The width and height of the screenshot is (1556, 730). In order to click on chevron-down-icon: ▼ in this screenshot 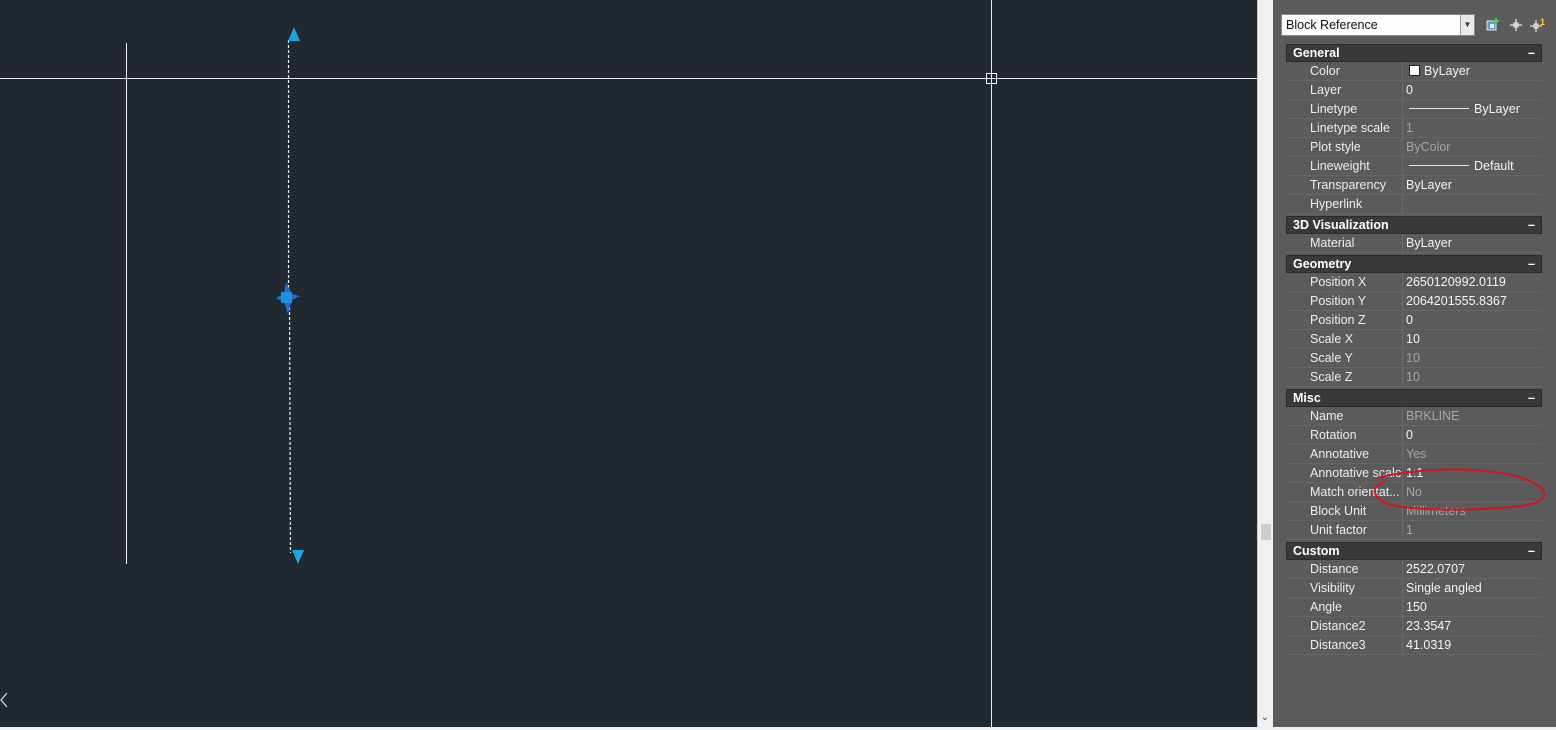, I will do `click(1467, 25)`.